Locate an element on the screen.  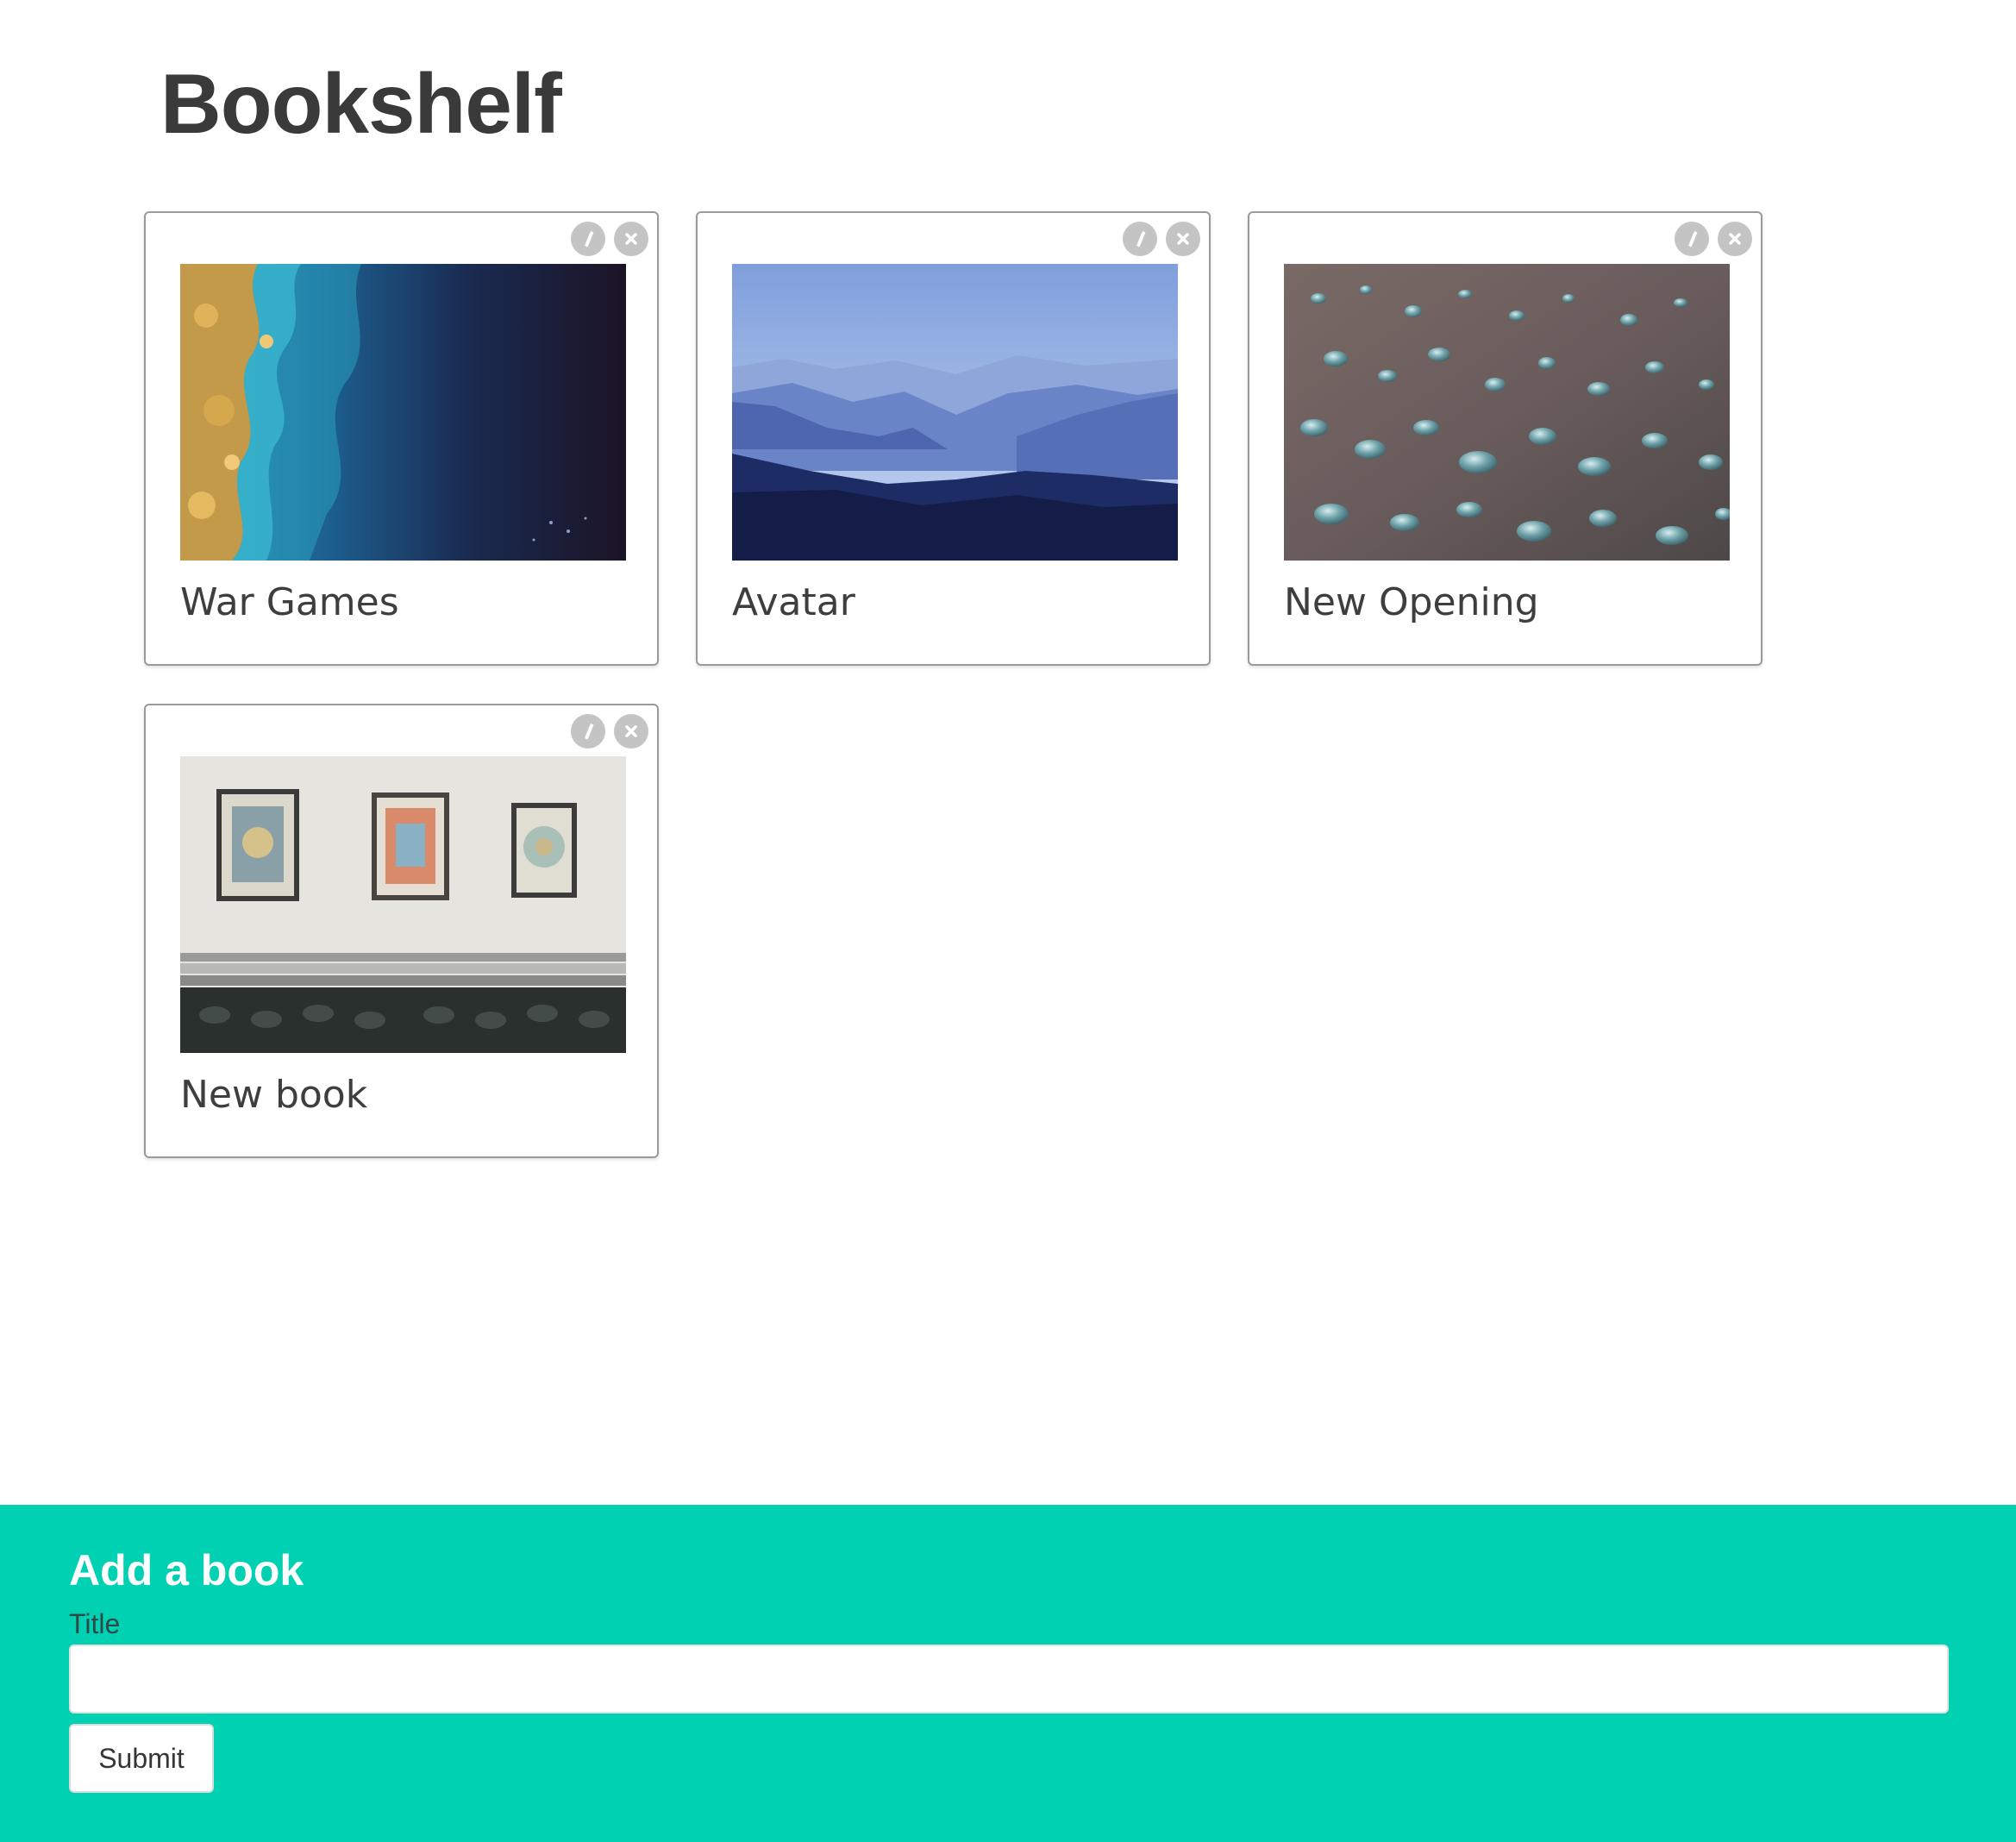
satellite-coast-image is located at coordinates (403, 412).